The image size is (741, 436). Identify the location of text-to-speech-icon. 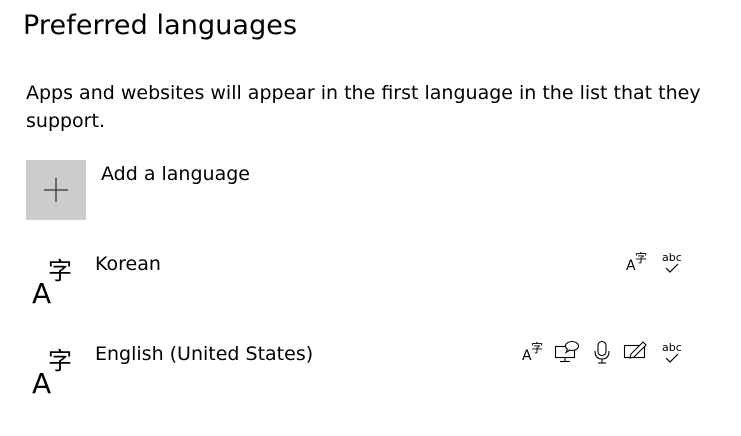
(567, 351).